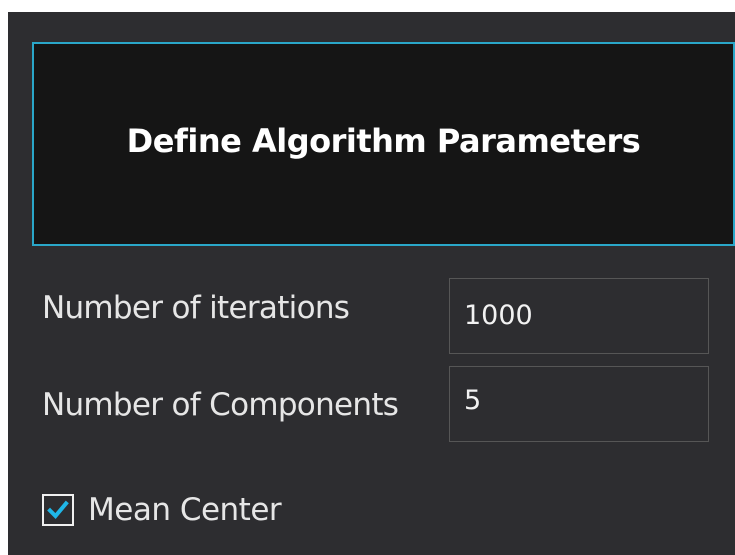 Image resolution: width=735 pixels, height=555 pixels. What do you see at coordinates (196, 308) in the screenshot?
I see `iterations-label: Number of iterations` at bounding box center [196, 308].